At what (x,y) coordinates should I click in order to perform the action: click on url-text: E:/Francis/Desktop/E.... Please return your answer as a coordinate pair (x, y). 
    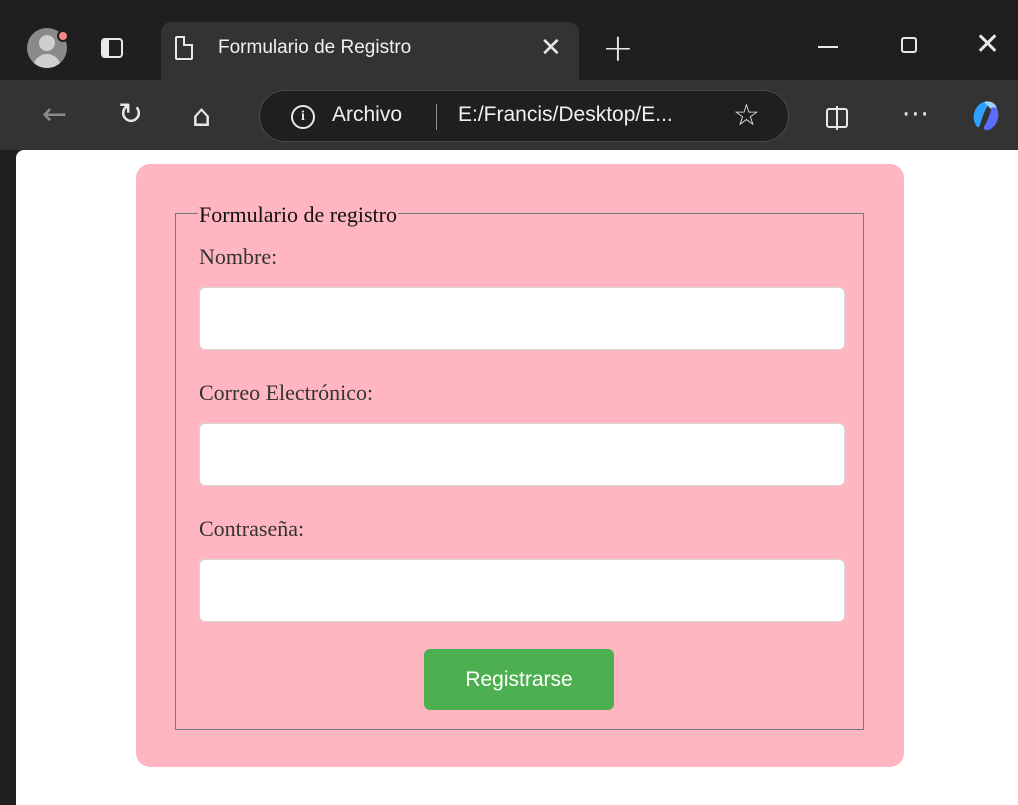
    Looking at the image, I should click on (565, 115).